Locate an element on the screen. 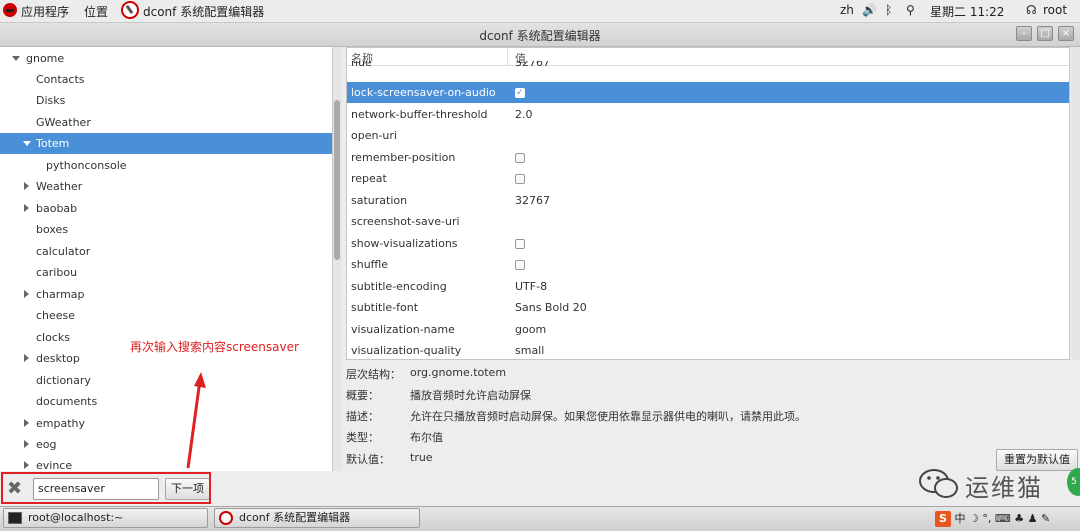 The width and height of the screenshot is (1080, 531). schema-label: 层次结构： is located at coordinates (373, 374).